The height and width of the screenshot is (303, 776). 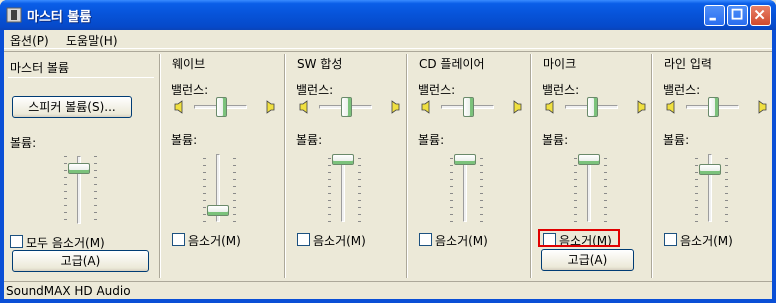 What do you see at coordinates (65, 191) in the screenshot?
I see `master-tick-marks-left` at bounding box center [65, 191].